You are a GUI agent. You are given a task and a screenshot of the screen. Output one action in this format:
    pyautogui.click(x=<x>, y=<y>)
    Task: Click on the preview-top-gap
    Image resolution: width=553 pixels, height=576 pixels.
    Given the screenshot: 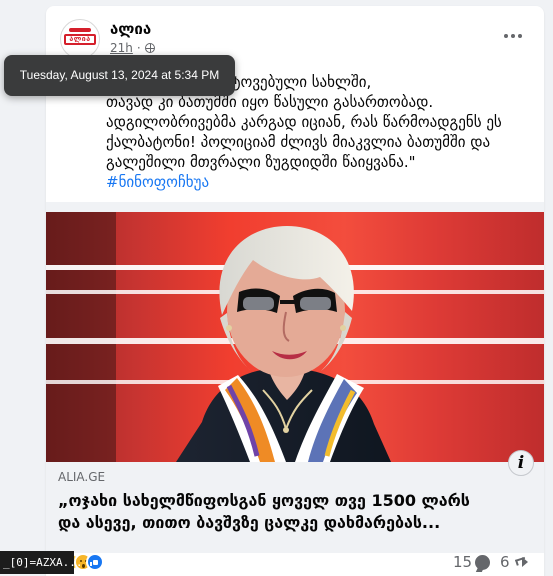 What is the action you would take?
    pyautogui.click(x=295, y=207)
    